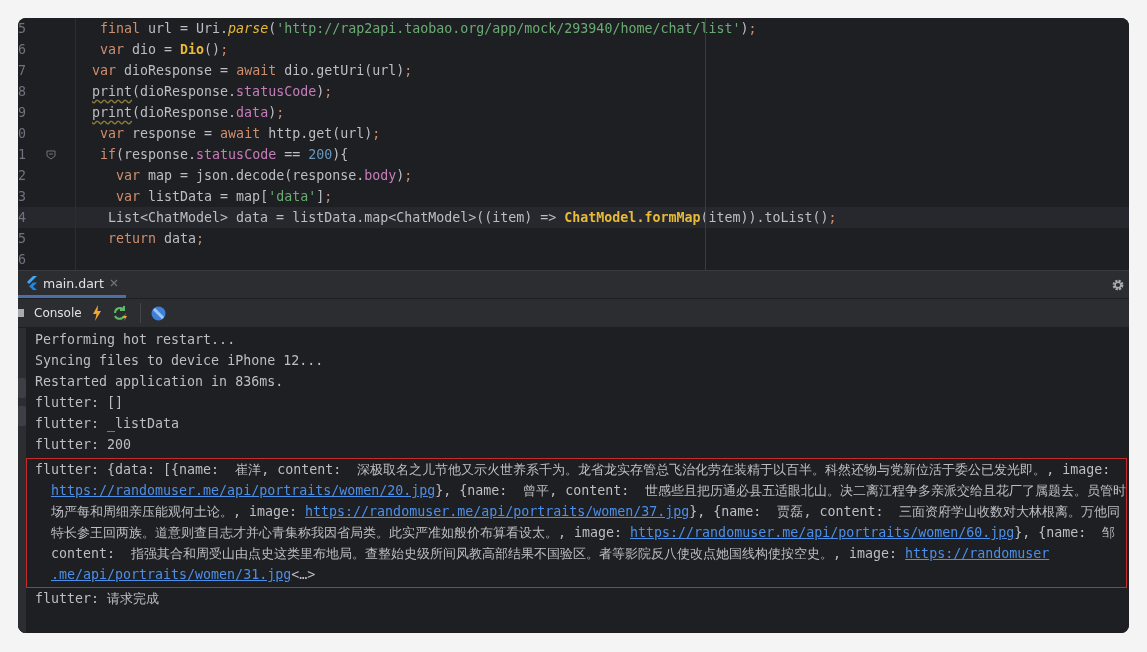 Image resolution: width=1147 pixels, height=652 pixels. Describe the element at coordinates (22, 113) in the screenshot. I see `line-number: 9` at that location.